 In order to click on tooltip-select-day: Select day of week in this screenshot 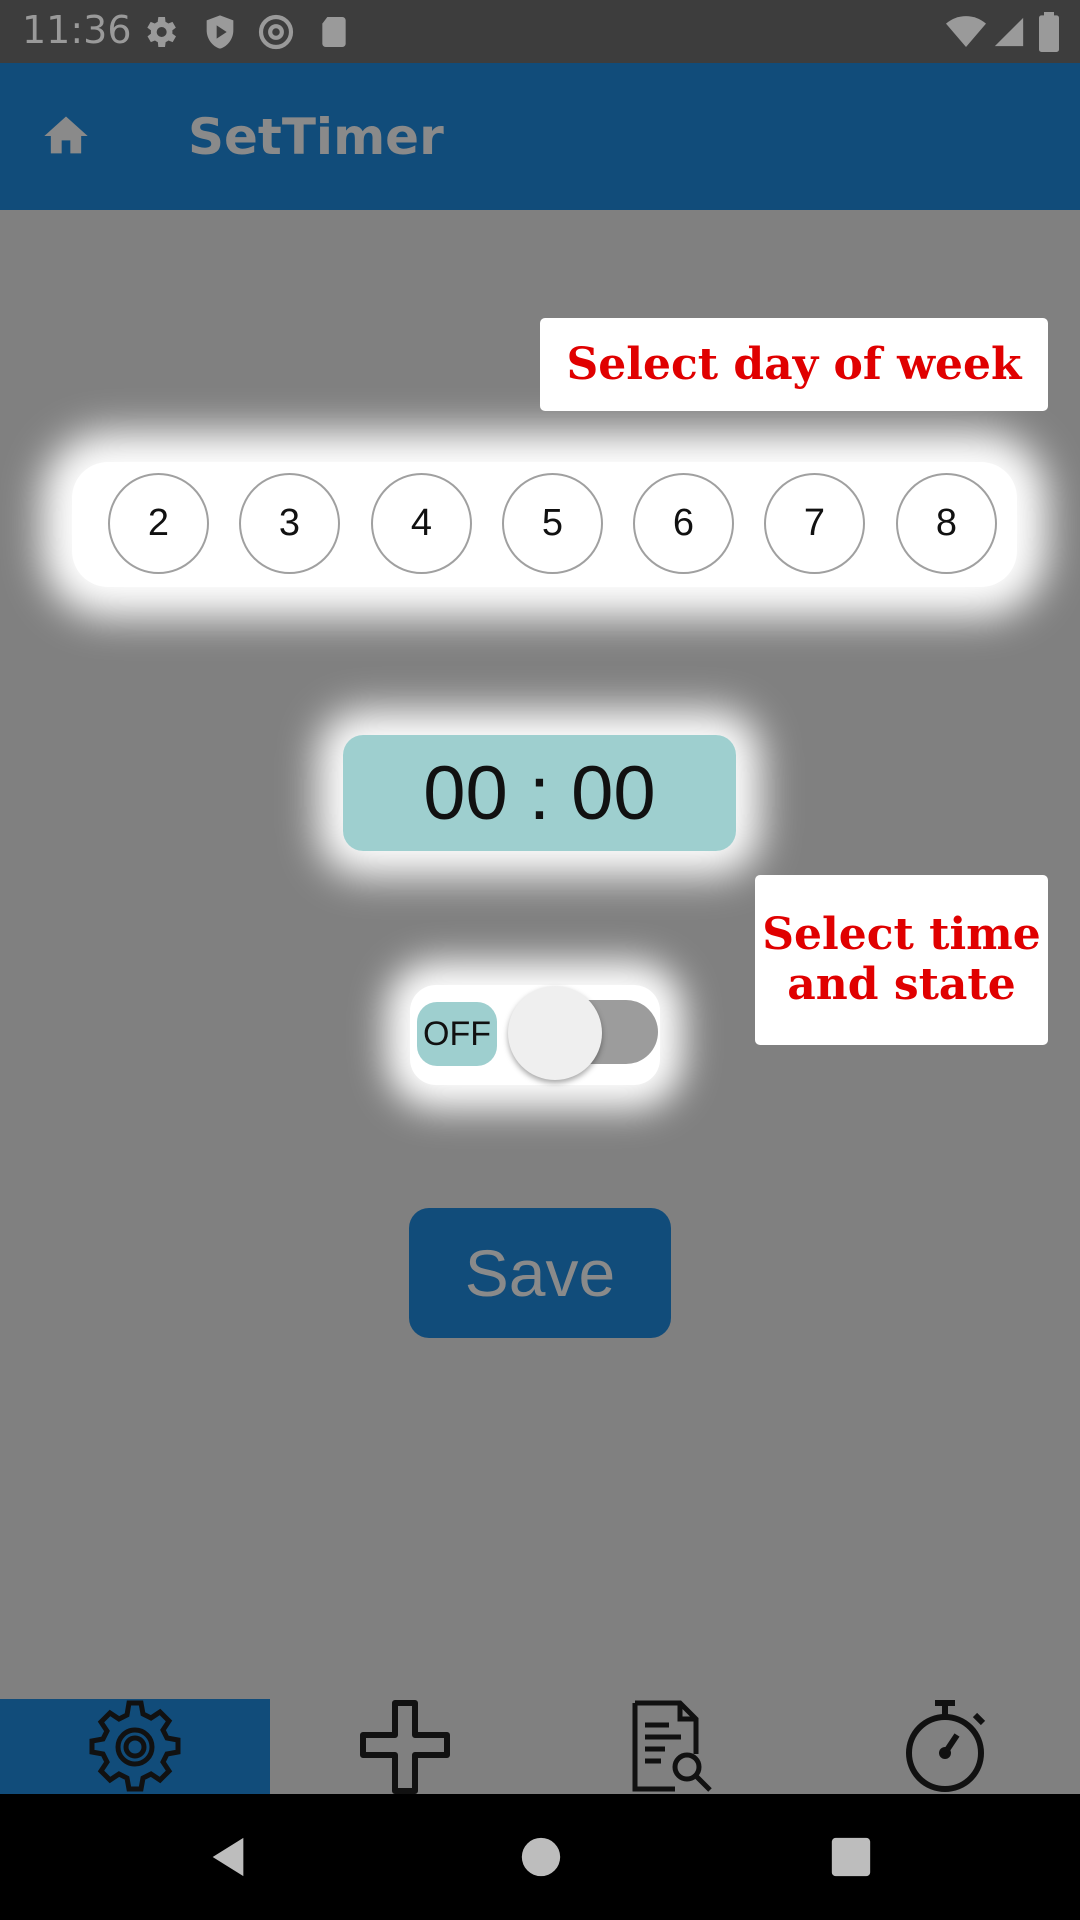, I will do `click(794, 364)`.